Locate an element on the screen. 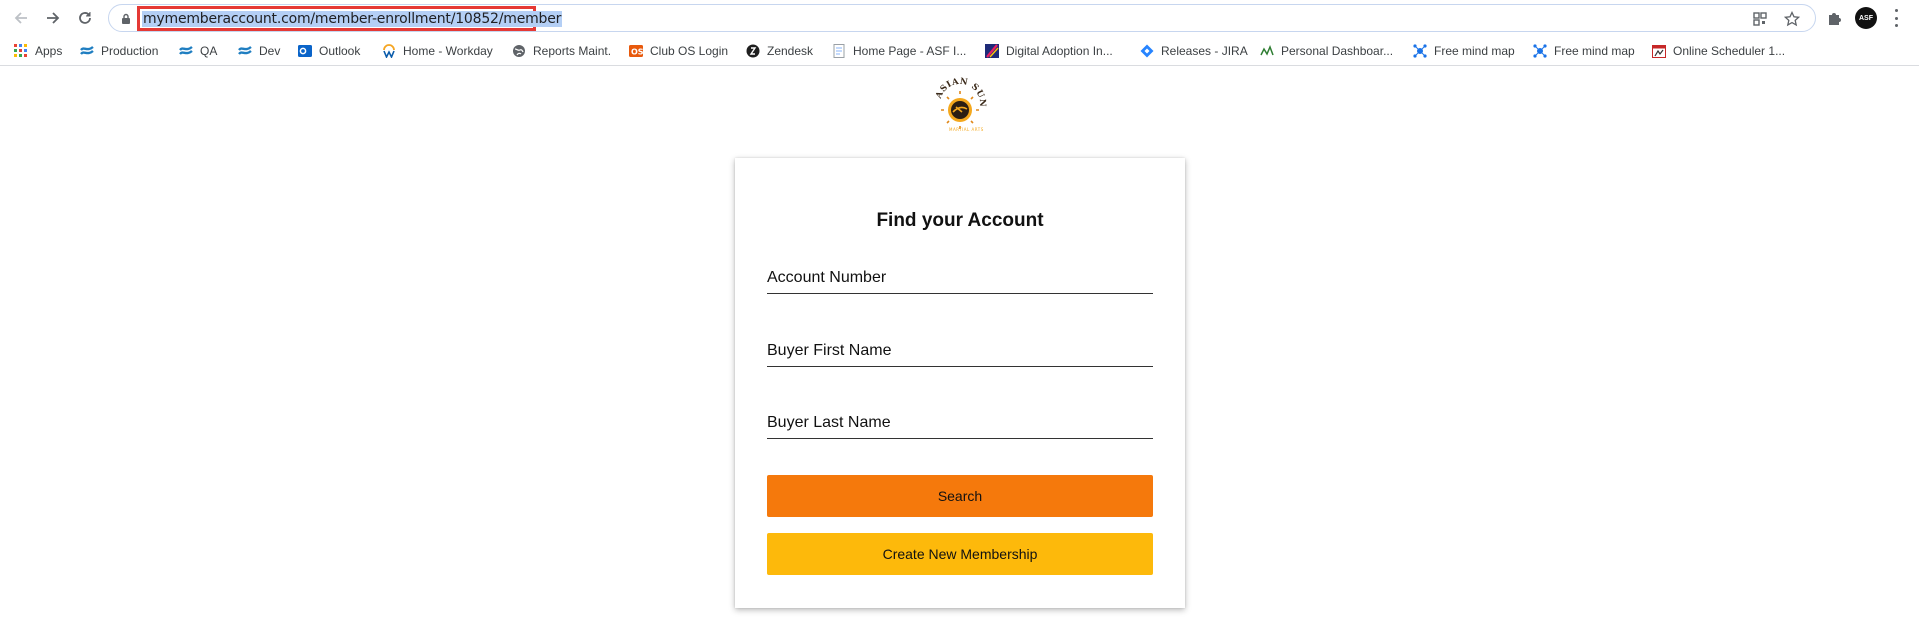  profile-avatar: ASF is located at coordinates (1866, 18).